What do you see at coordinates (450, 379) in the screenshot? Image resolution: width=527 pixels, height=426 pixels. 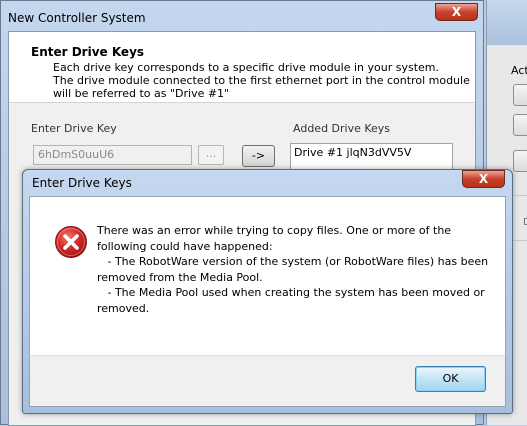 I see `ok-button: OK` at bounding box center [450, 379].